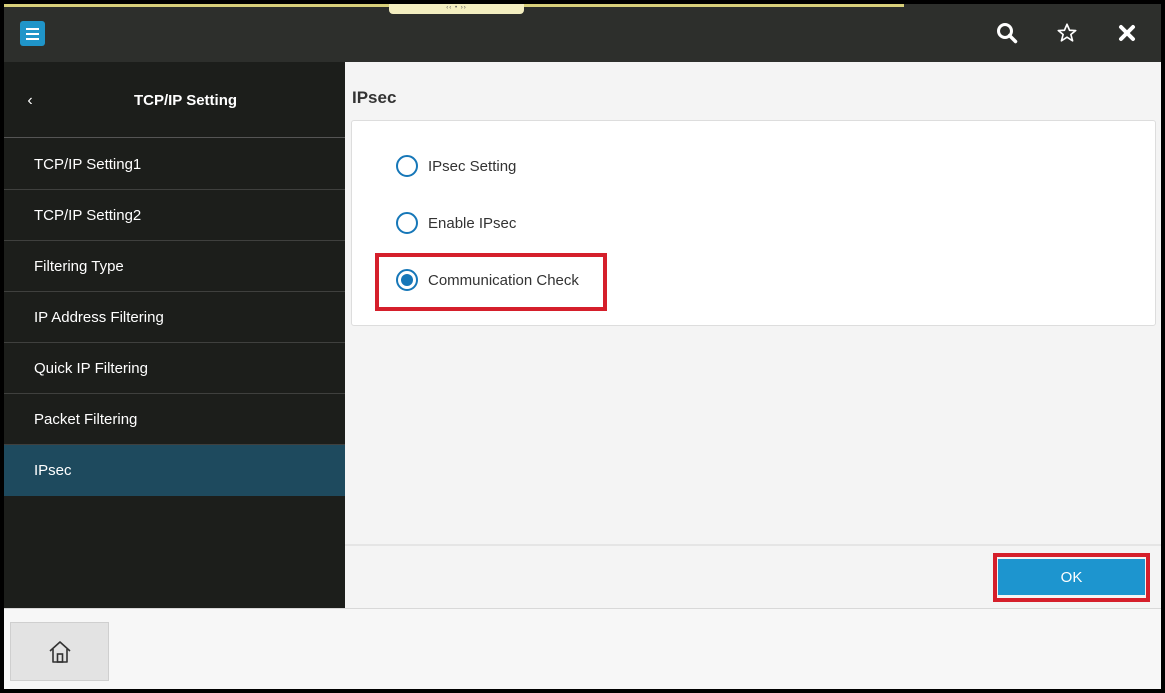  Describe the element at coordinates (582, 33) in the screenshot. I see `top-bar: ‹‹ • ››` at that location.